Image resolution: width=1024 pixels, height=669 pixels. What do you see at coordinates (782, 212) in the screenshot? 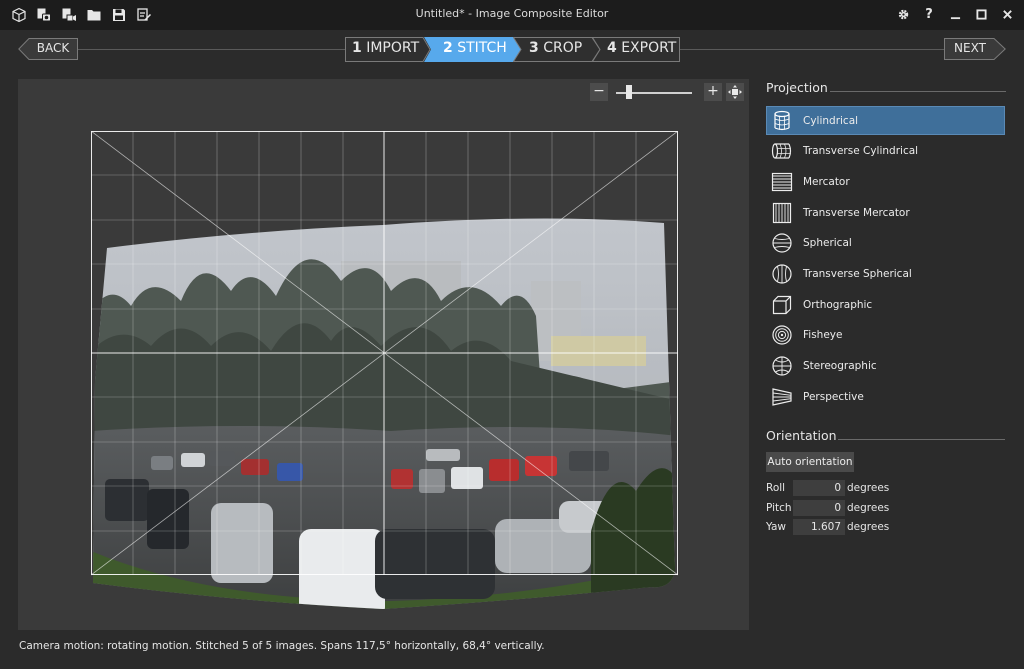
I see `transverse-mercator-icon` at bounding box center [782, 212].